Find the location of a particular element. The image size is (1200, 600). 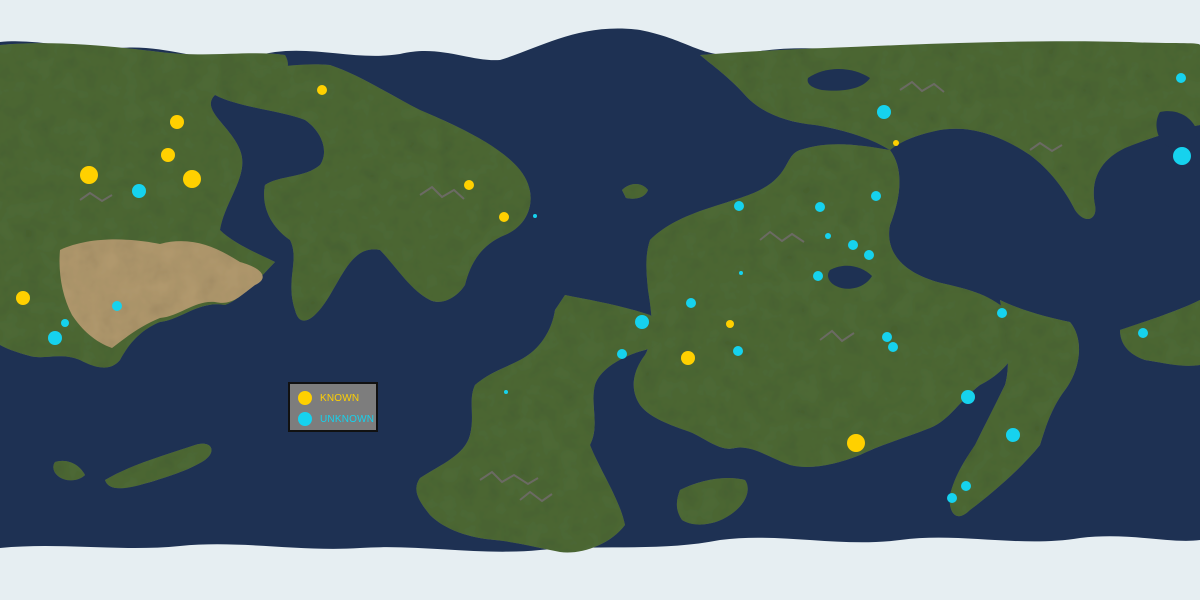

unknown-dot-icon is located at coordinates (305, 419).